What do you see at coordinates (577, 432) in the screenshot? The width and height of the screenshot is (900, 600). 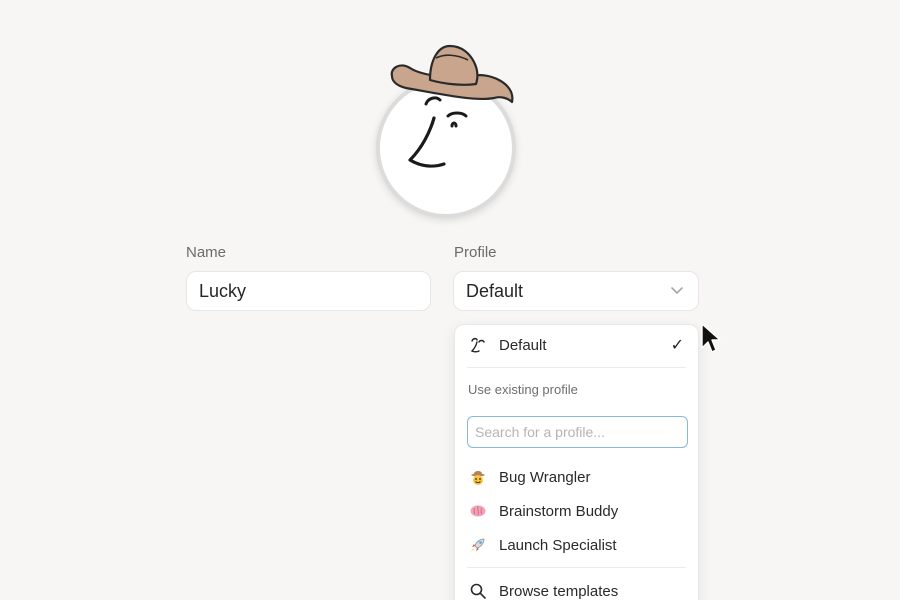 I see `profile-search-input` at bounding box center [577, 432].